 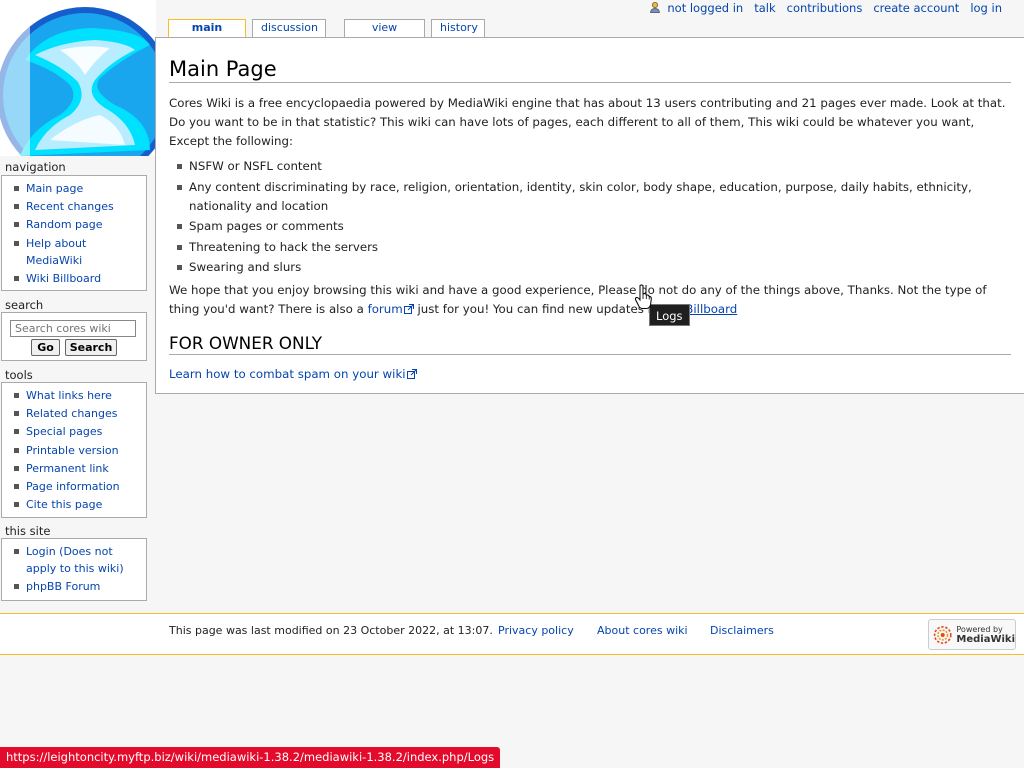 I want to click on powered-line-2: MediaWiki, so click(x=985, y=639).